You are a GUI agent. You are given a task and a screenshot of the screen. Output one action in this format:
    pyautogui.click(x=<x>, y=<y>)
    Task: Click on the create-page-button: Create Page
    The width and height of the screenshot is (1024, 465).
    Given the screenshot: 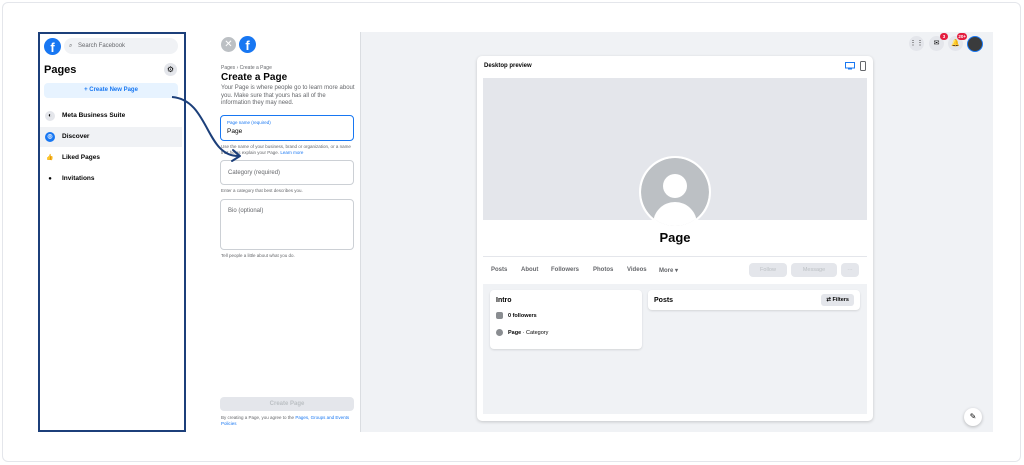 What is the action you would take?
    pyautogui.click(x=287, y=404)
    